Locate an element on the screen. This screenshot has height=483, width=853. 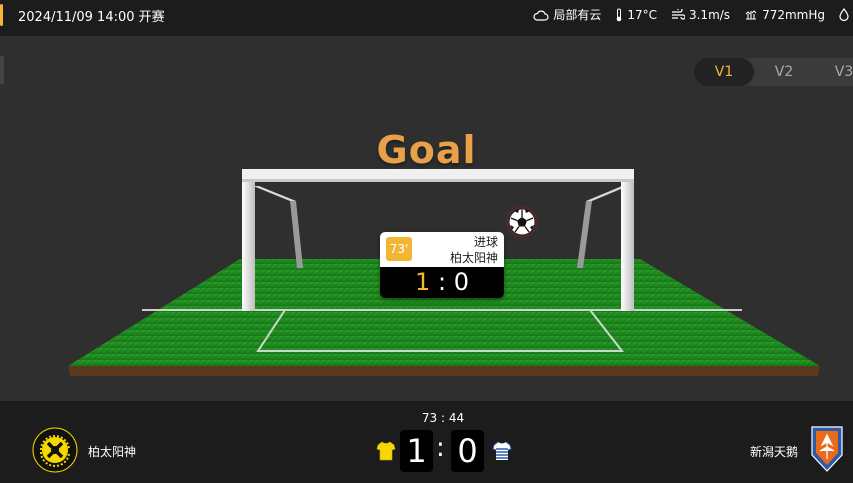
home-team-logo is located at coordinates (55, 450).